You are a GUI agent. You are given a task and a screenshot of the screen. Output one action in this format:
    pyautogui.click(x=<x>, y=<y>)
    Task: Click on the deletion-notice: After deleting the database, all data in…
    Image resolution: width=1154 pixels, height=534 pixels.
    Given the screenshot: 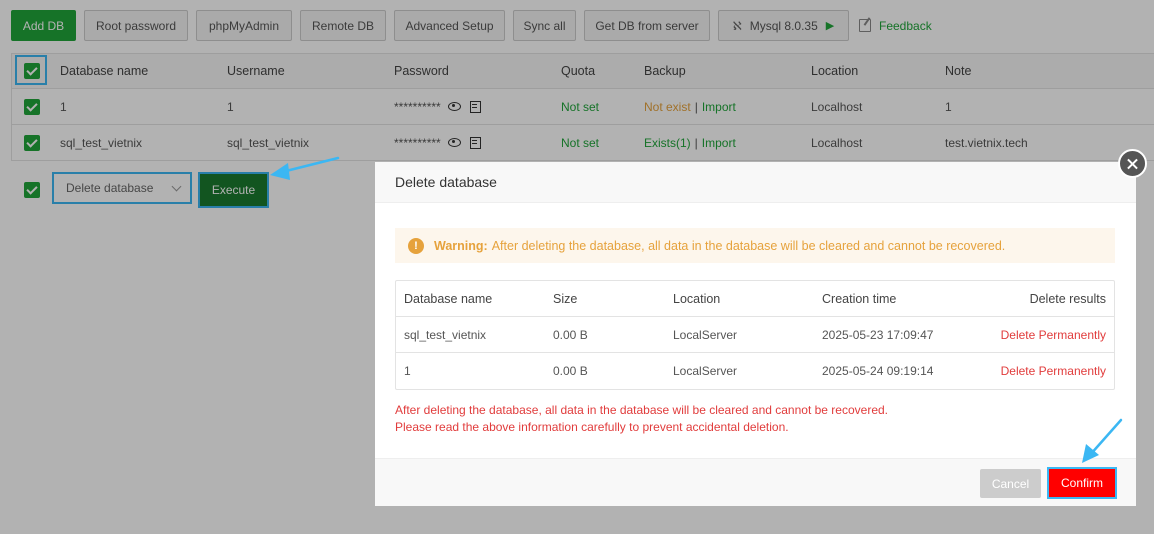 What is the action you would take?
    pyautogui.click(x=641, y=419)
    